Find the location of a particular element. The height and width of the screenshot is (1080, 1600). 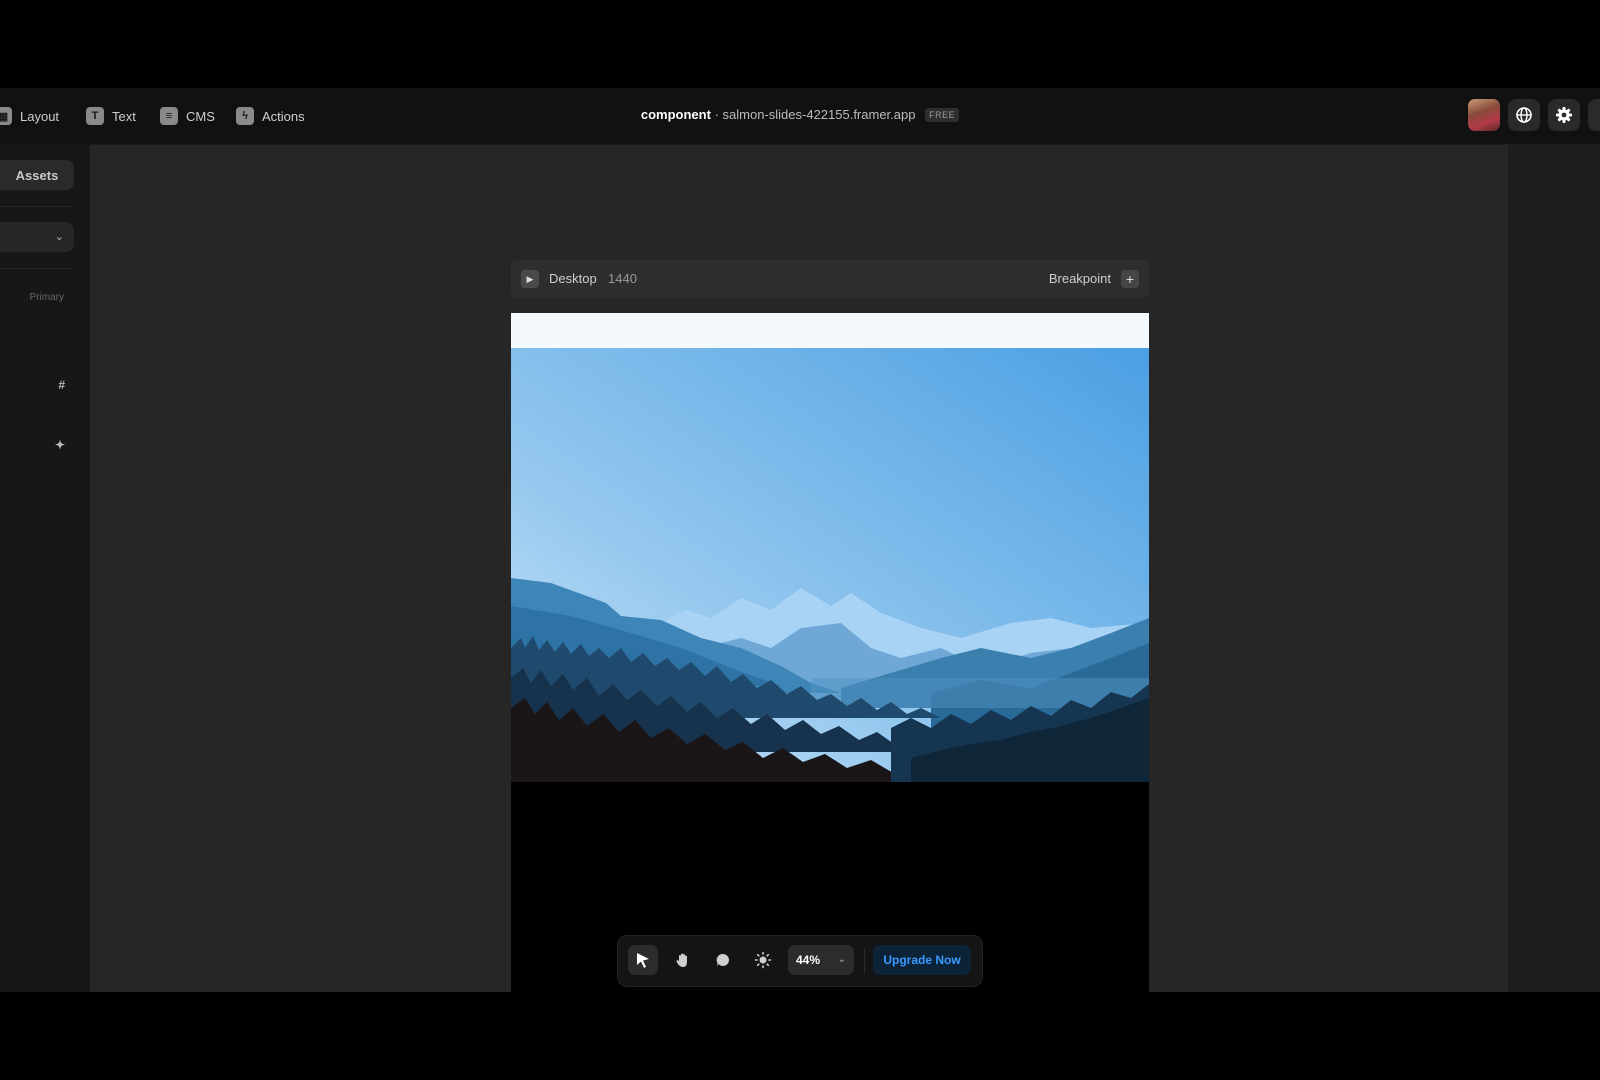

gear-icon is located at coordinates (1564, 115).